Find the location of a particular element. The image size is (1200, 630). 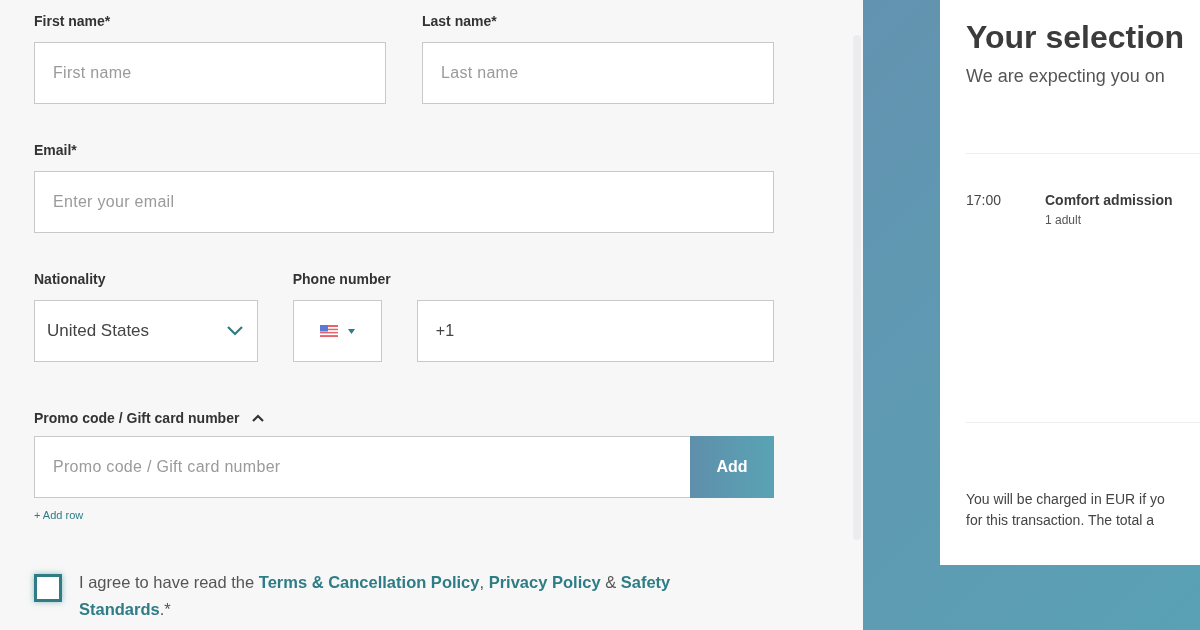

country-code-select is located at coordinates (337, 331).